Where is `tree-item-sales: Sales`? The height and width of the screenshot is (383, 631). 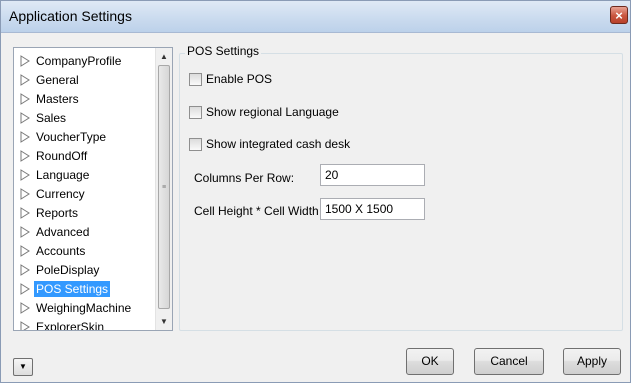 tree-item-sales: Sales is located at coordinates (44, 117).